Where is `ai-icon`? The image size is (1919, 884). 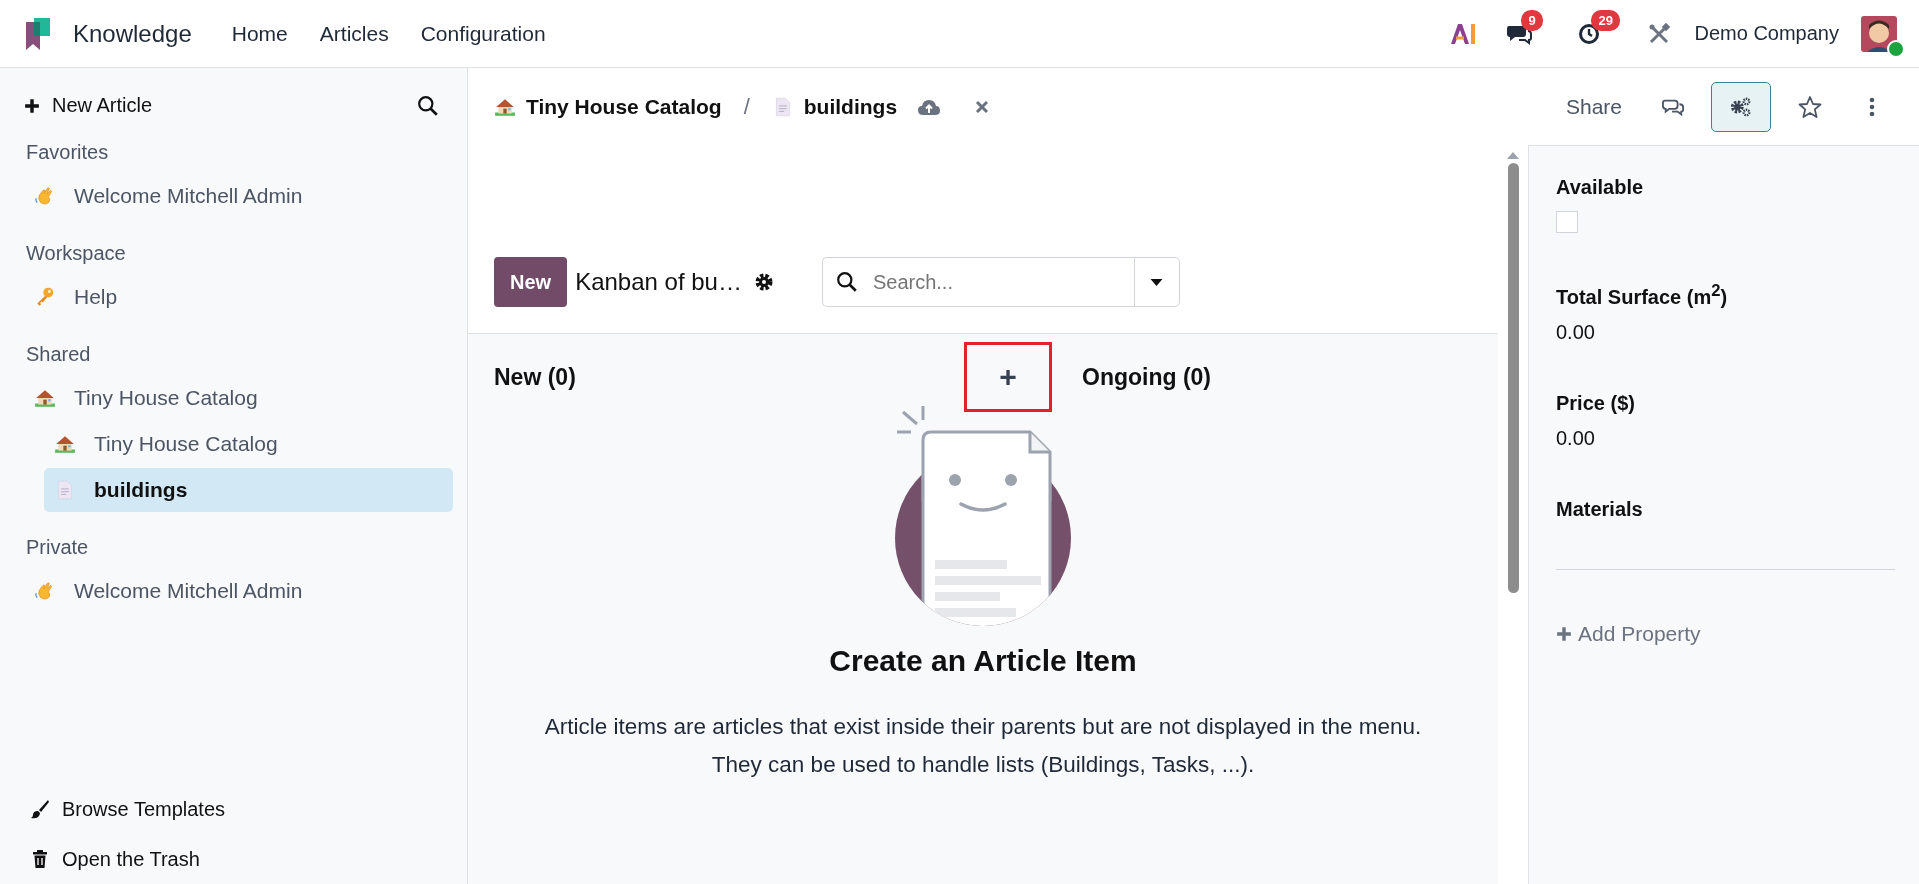 ai-icon is located at coordinates (1463, 33).